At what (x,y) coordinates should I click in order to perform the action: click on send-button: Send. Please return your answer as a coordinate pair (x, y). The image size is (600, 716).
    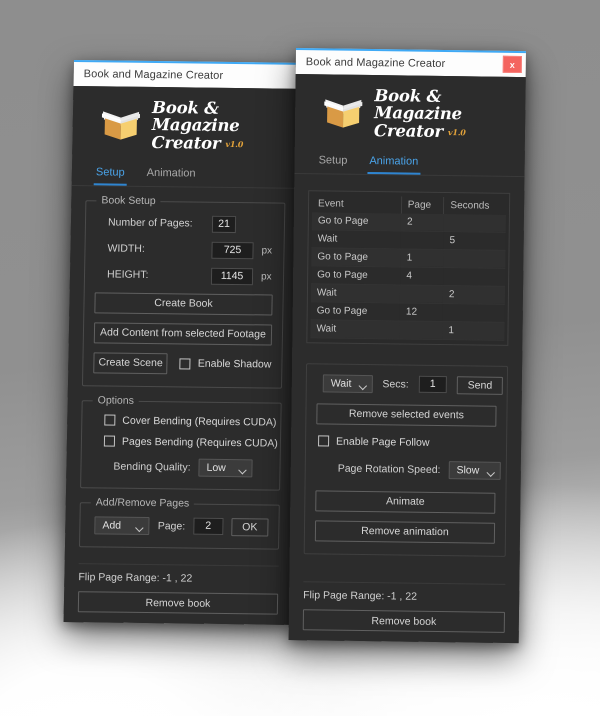
    Looking at the image, I should click on (480, 385).